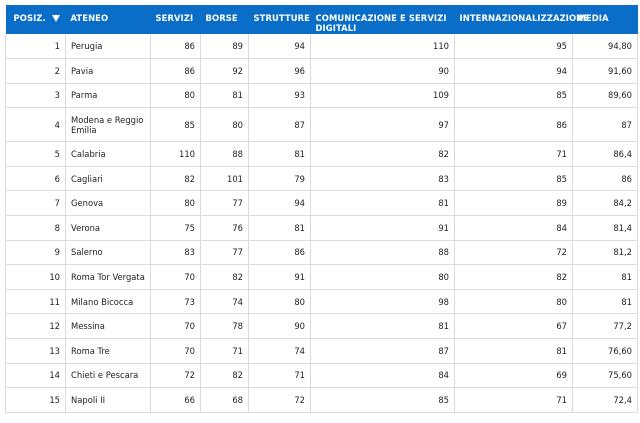 Image resolution: width=640 pixels, height=423 pixels. What do you see at coordinates (108, 228) in the screenshot?
I see `cell-ateneo: Verona` at bounding box center [108, 228].